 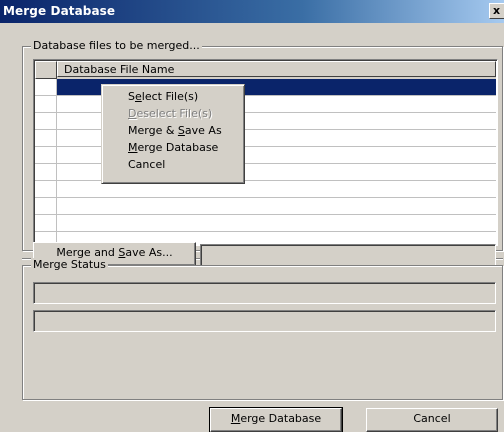 What do you see at coordinates (173, 114) in the screenshot?
I see `menu-item-deselect-files: Deselect File(s)` at bounding box center [173, 114].